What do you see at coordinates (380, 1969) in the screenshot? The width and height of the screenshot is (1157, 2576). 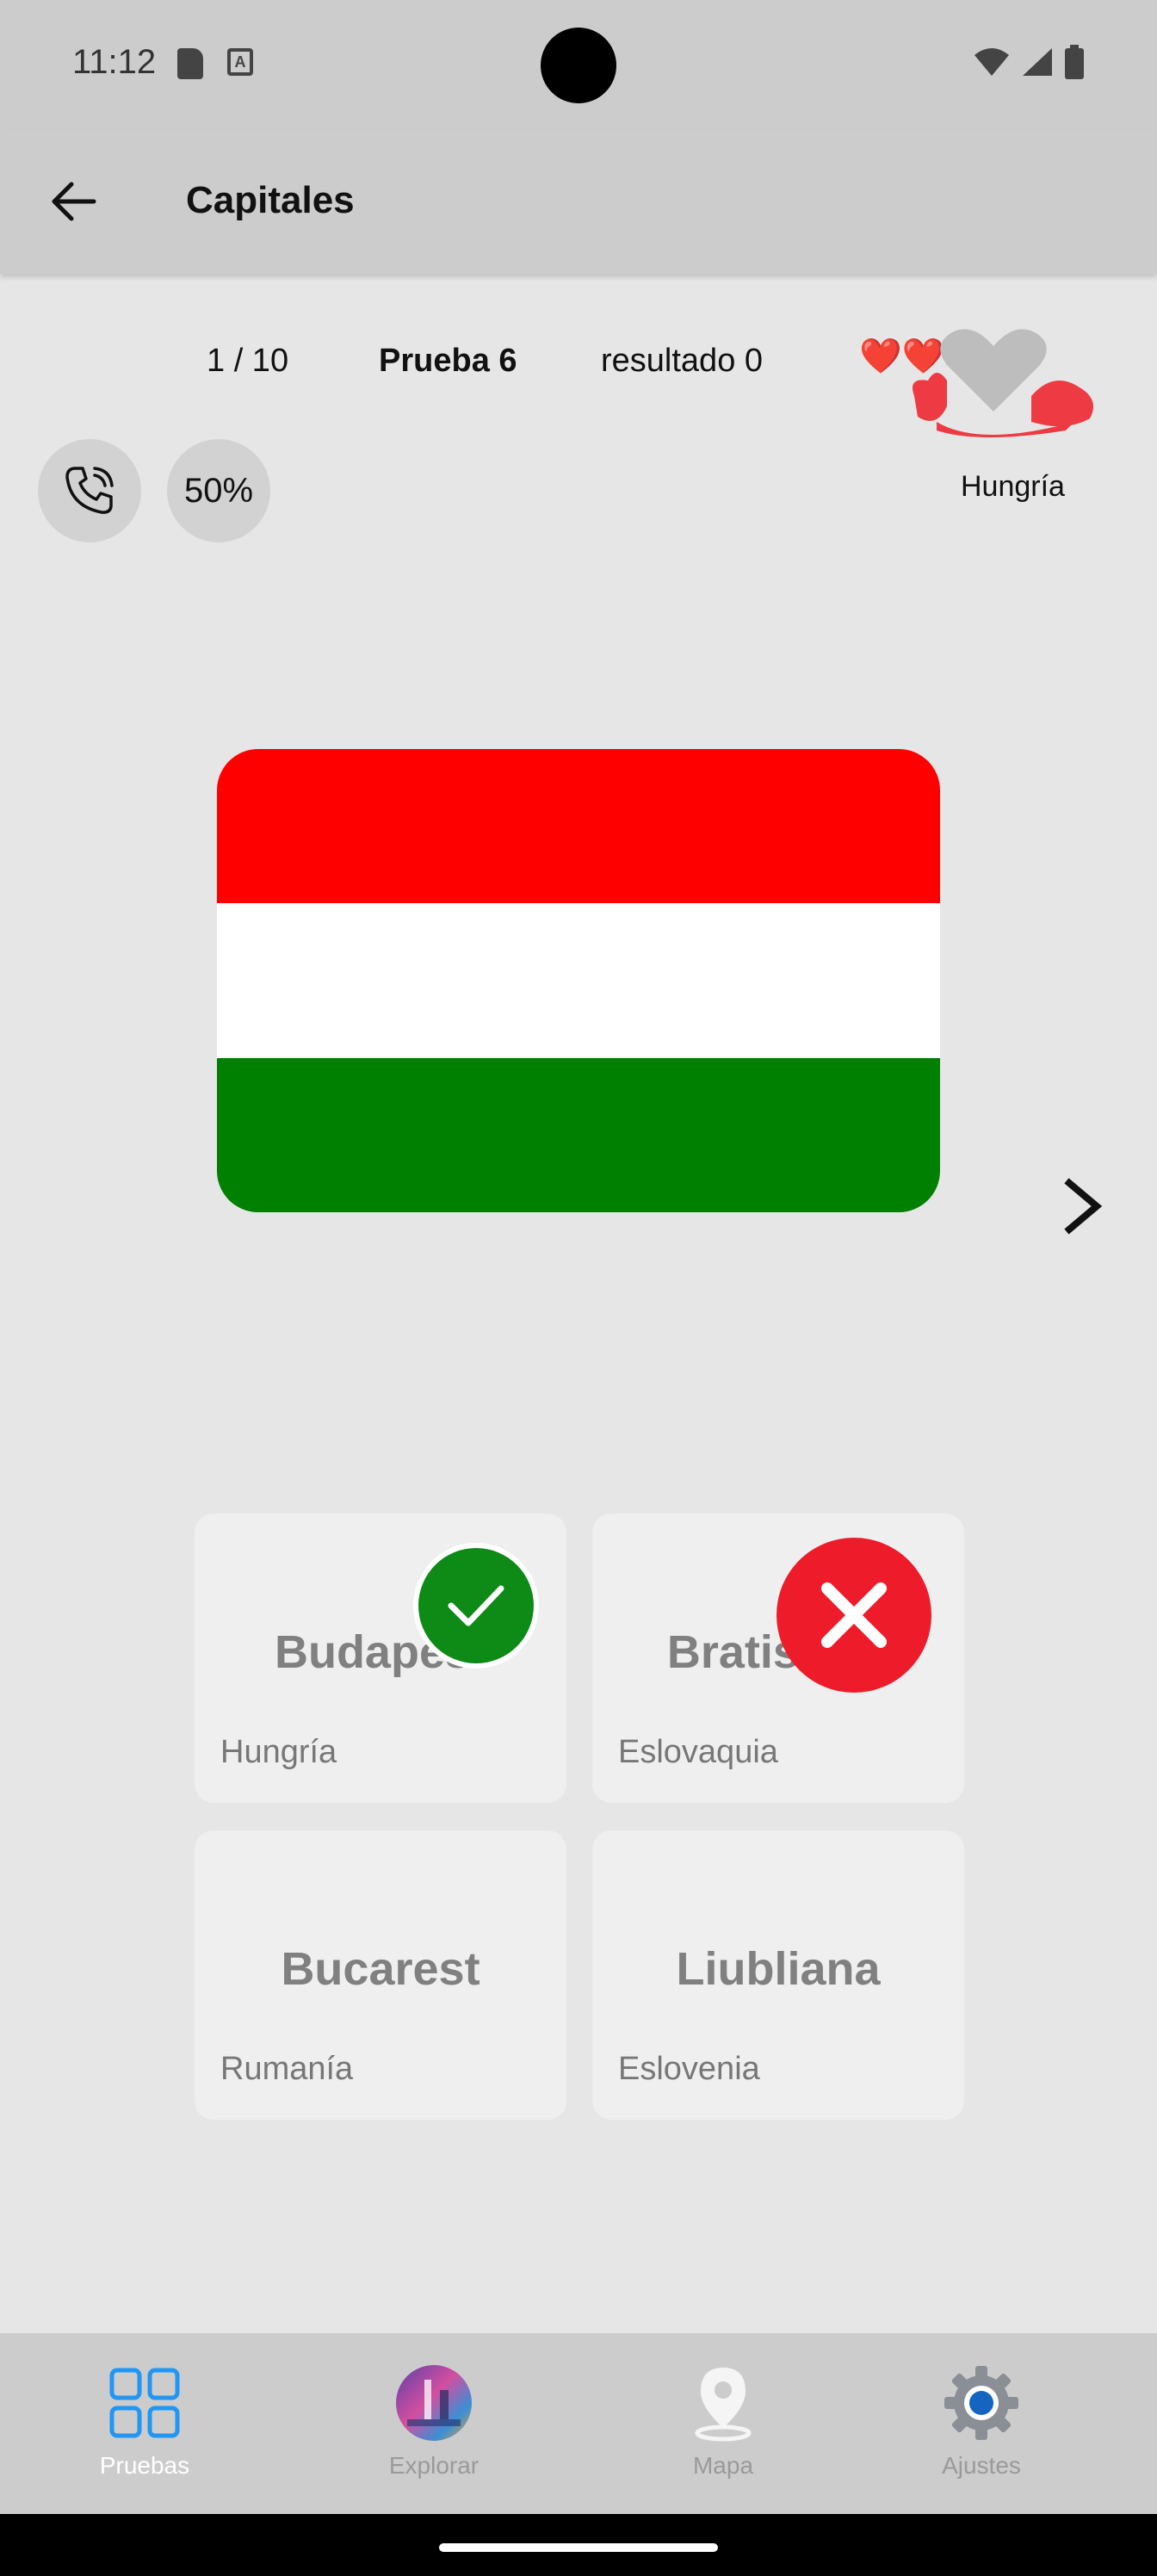 I see `answer-city: Bucarest` at bounding box center [380, 1969].